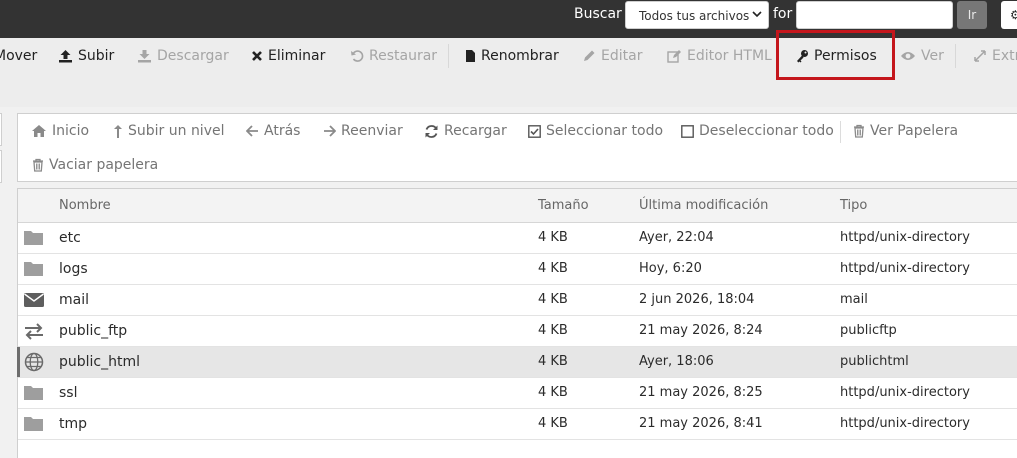  Describe the element at coordinates (65, 56) in the screenshot. I see `upload-icon` at that location.